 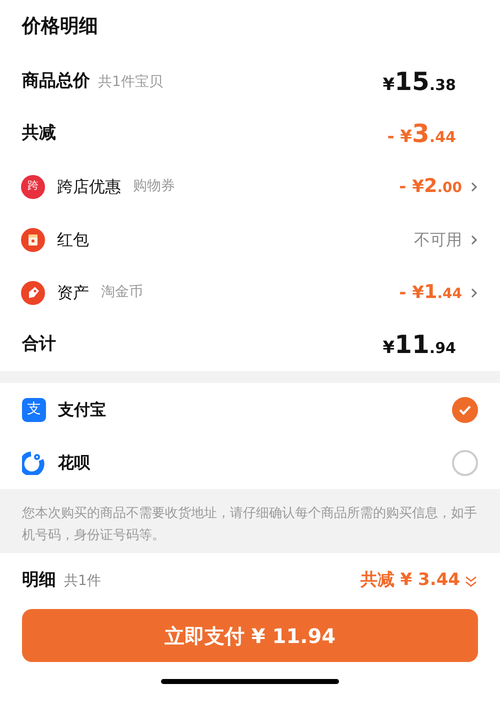 I want to click on discount-status: 不可用, so click(x=438, y=239).